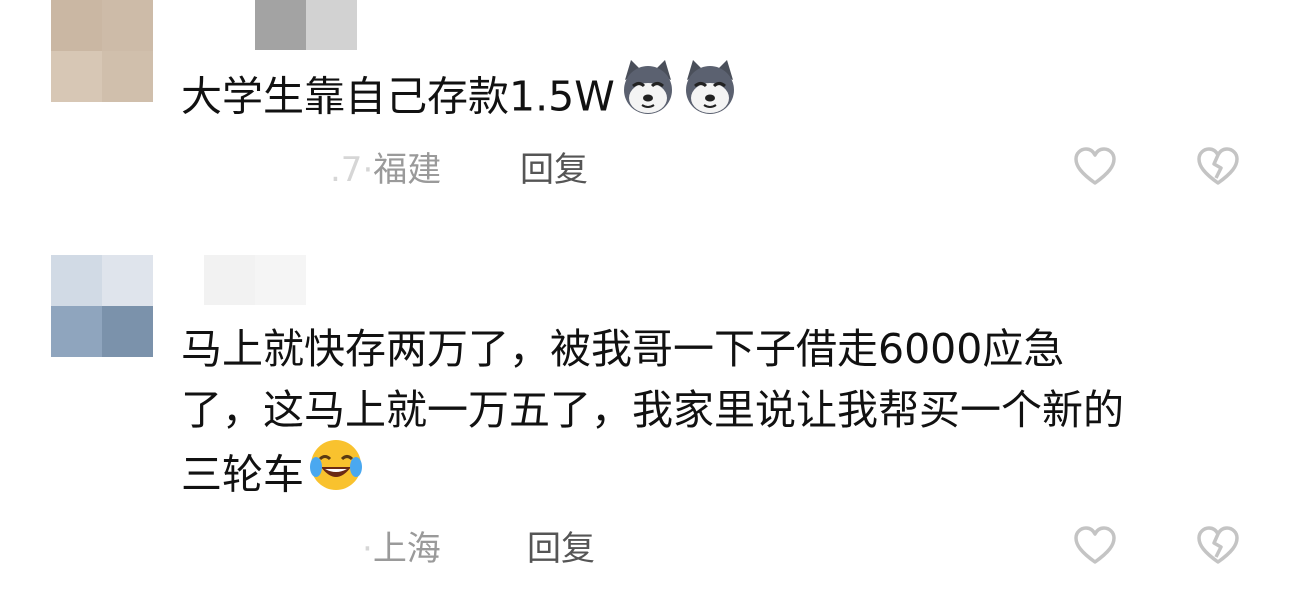  What do you see at coordinates (623, 349) in the screenshot?
I see `comment-text-line: 马上就快存两万了，被我哥一下子借走6000应急` at bounding box center [623, 349].